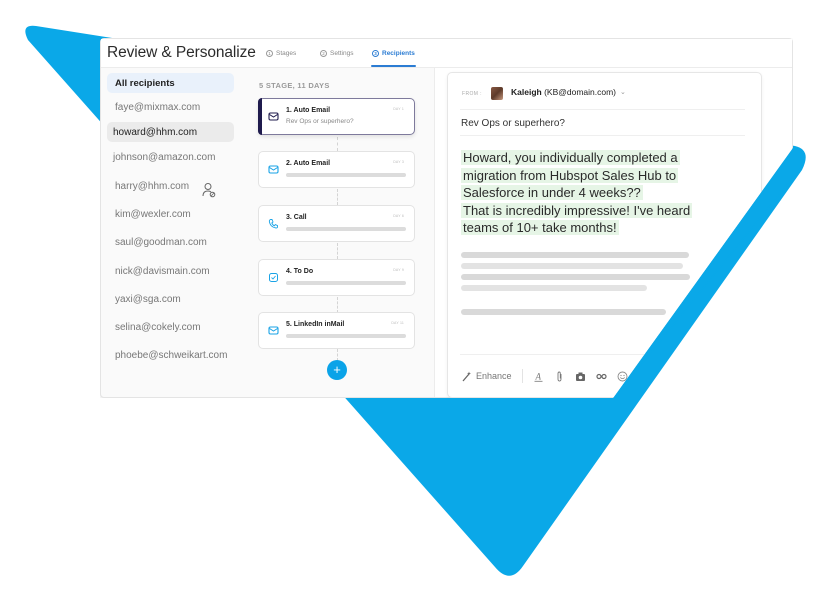  Describe the element at coordinates (170, 83) in the screenshot. I see `all-recipients-item: All recipients` at that location.